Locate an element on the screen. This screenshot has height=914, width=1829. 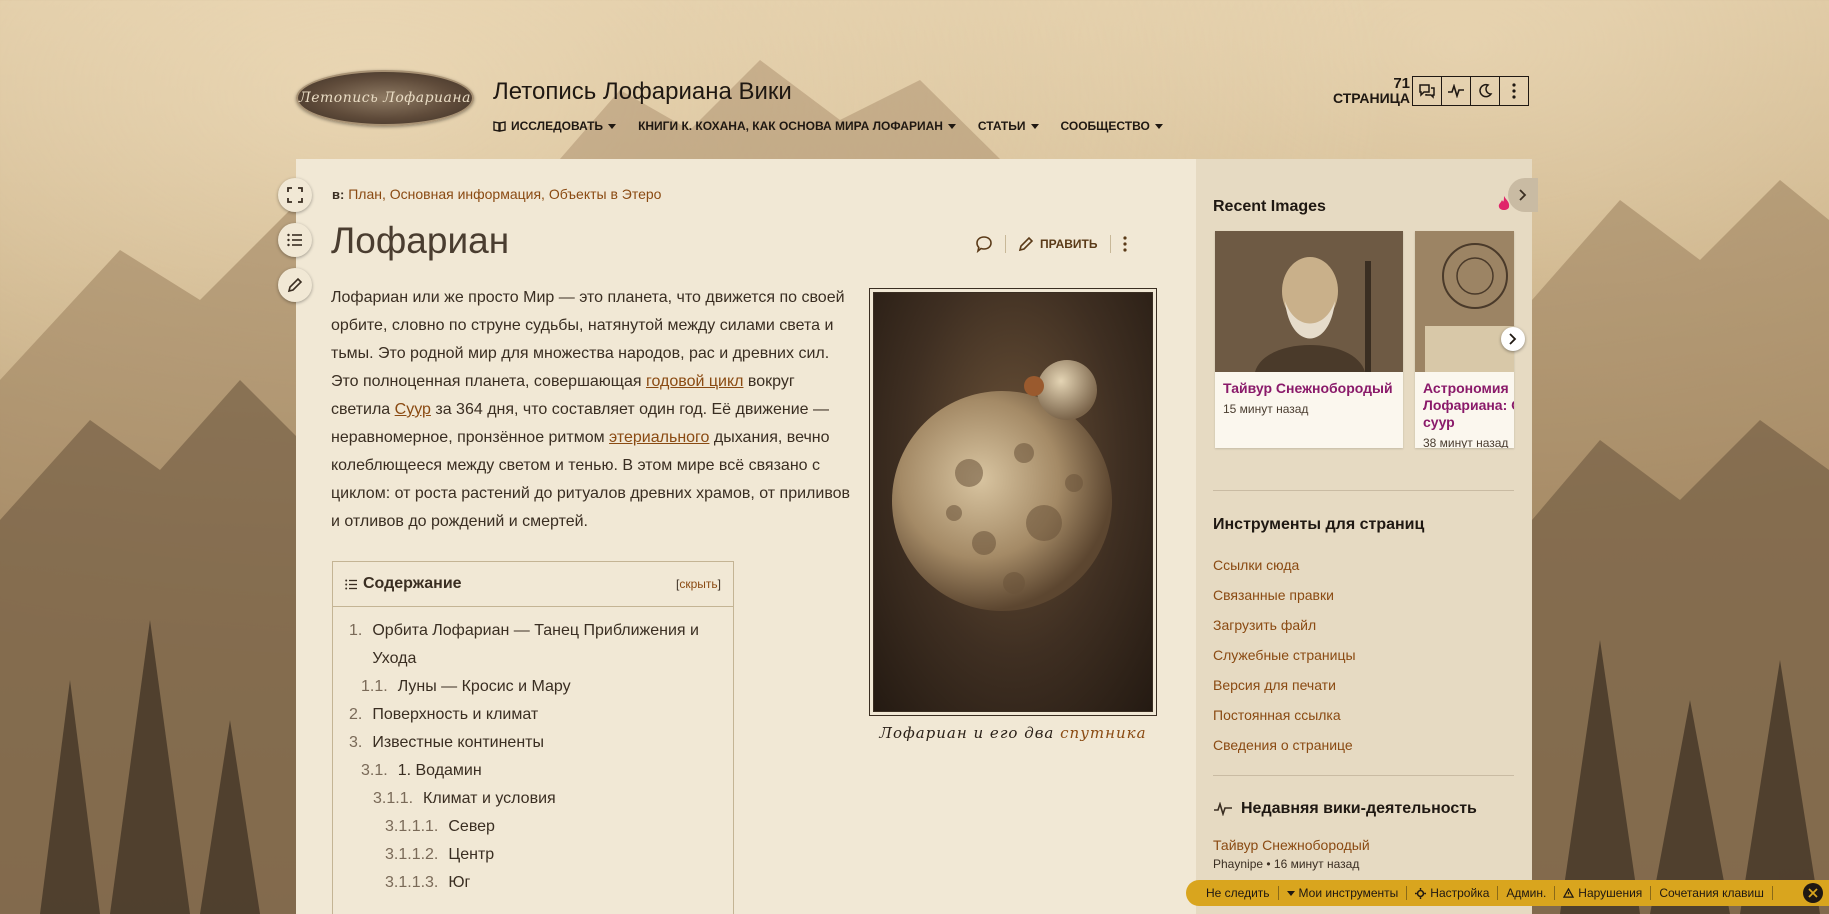
toc-item-number: 3.1. is located at coordinates (374, 770).